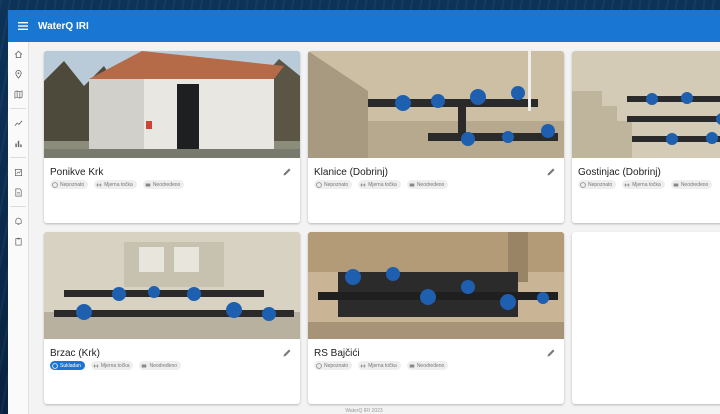 The image size is (720, 414). What do you see at coordinates (172, 285) in the screenshot?
I see `pump-room-photo` at bounding box center [172, 285].